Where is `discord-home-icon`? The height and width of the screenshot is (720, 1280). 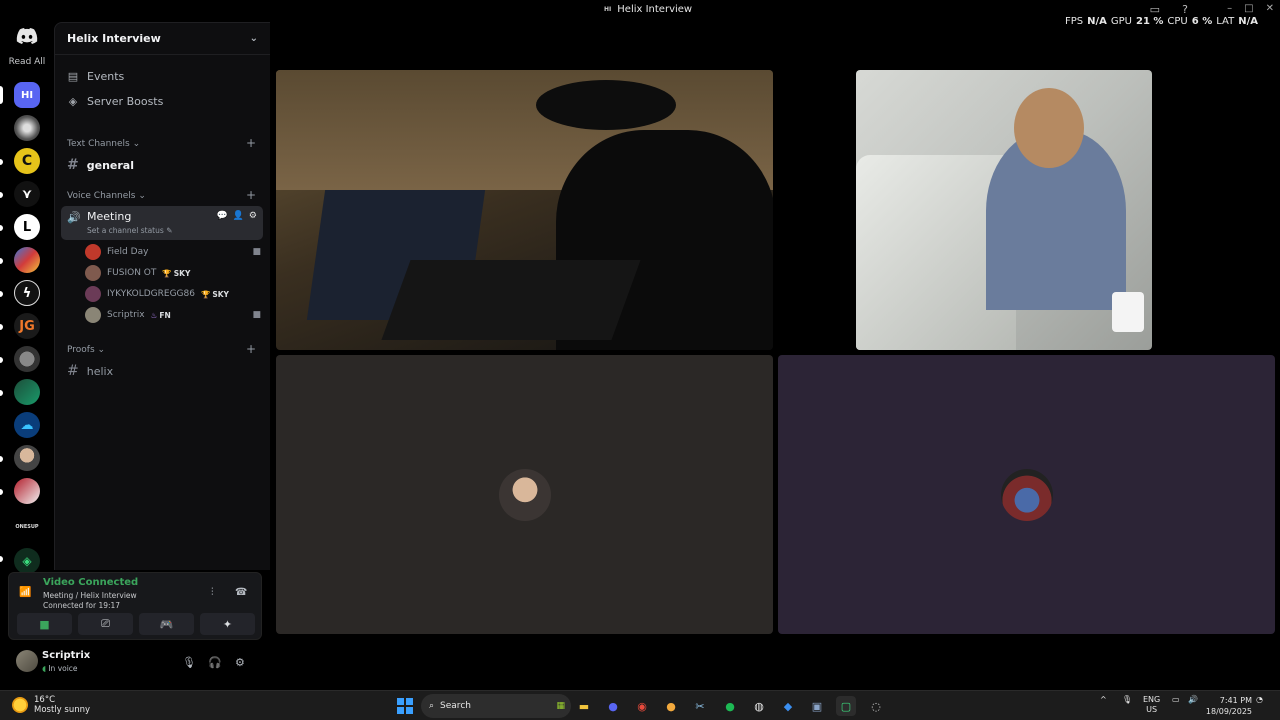
discord-home-icon is located at coordinates (27, 36).